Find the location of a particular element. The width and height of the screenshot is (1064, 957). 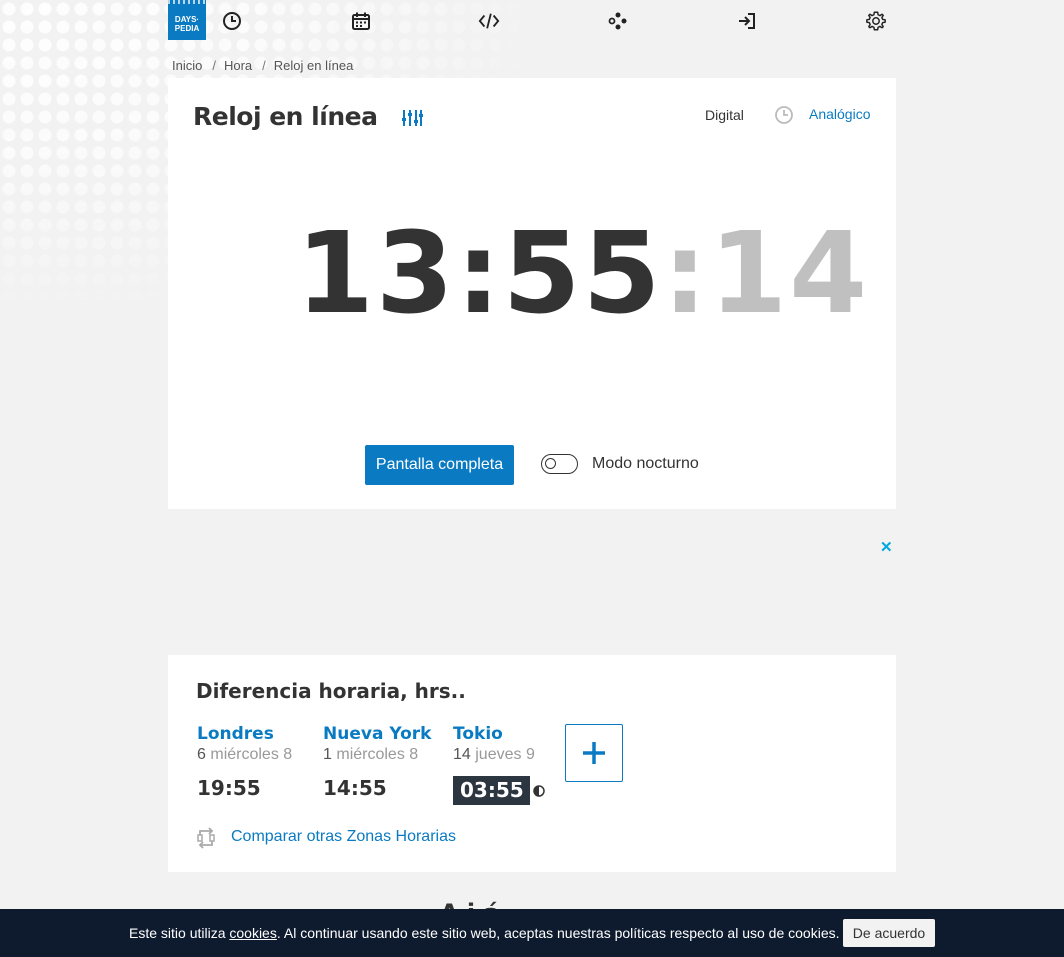

time-seconds: :14 is located at coordinates (766, 274).